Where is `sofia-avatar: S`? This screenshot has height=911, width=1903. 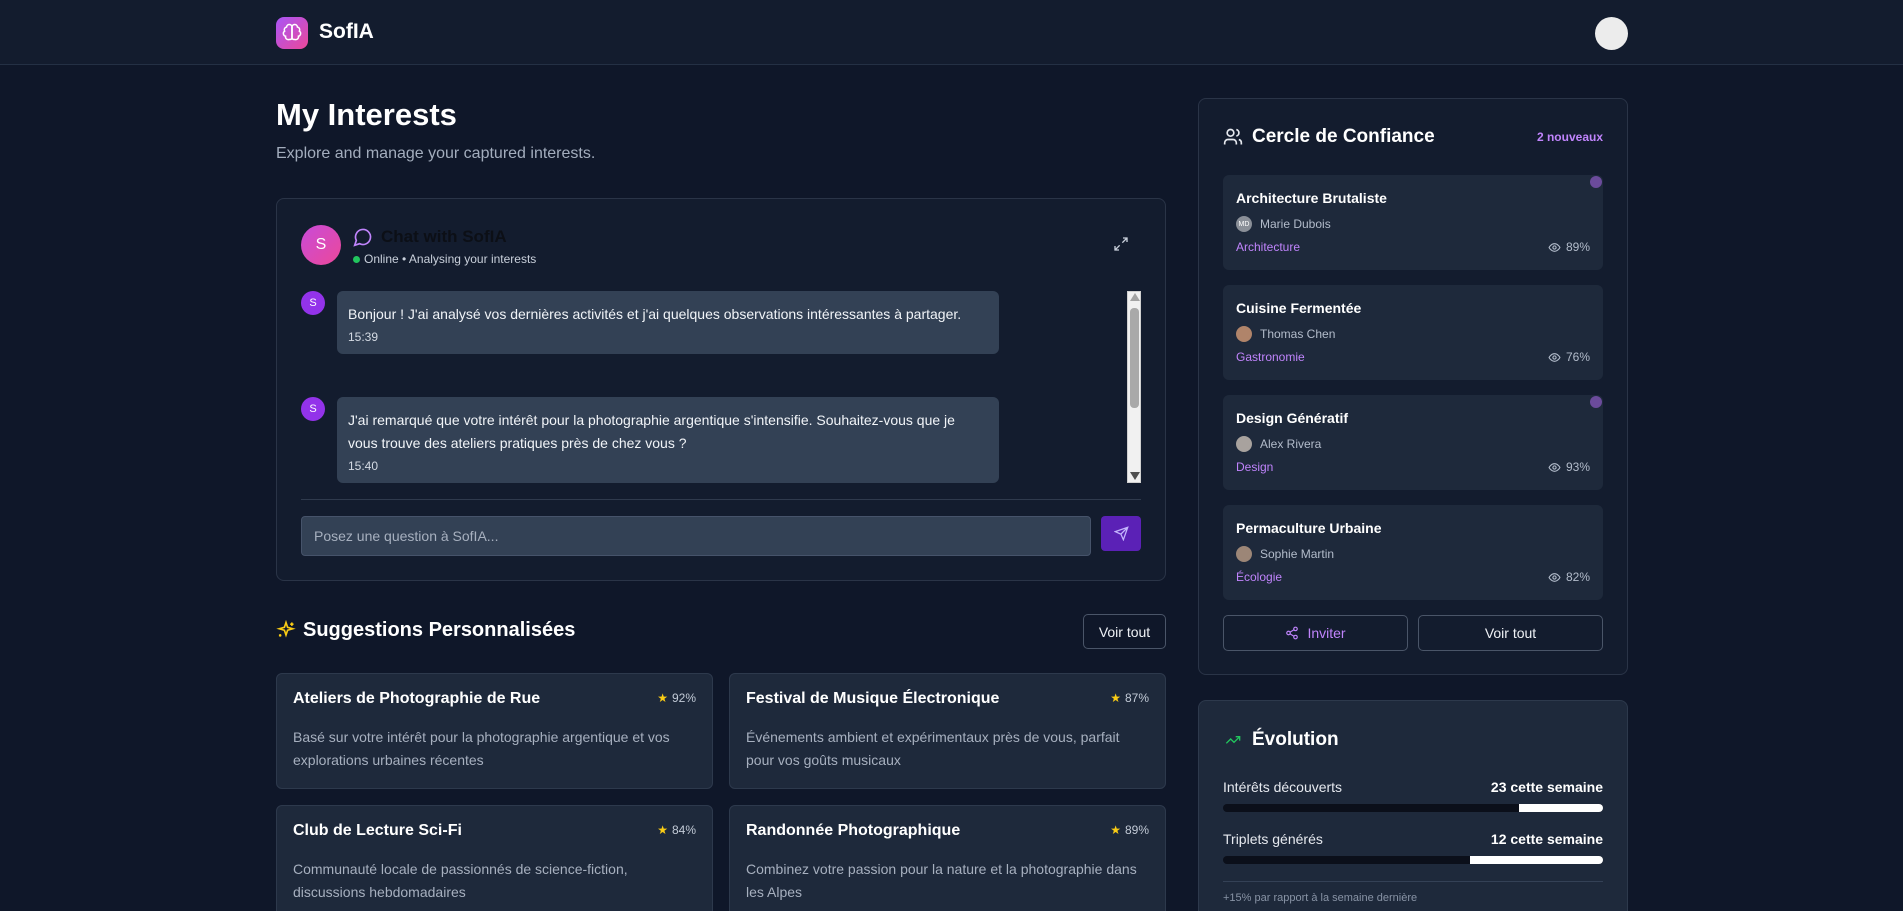
sofia-avatar: S is located at coordinates (321, 245).